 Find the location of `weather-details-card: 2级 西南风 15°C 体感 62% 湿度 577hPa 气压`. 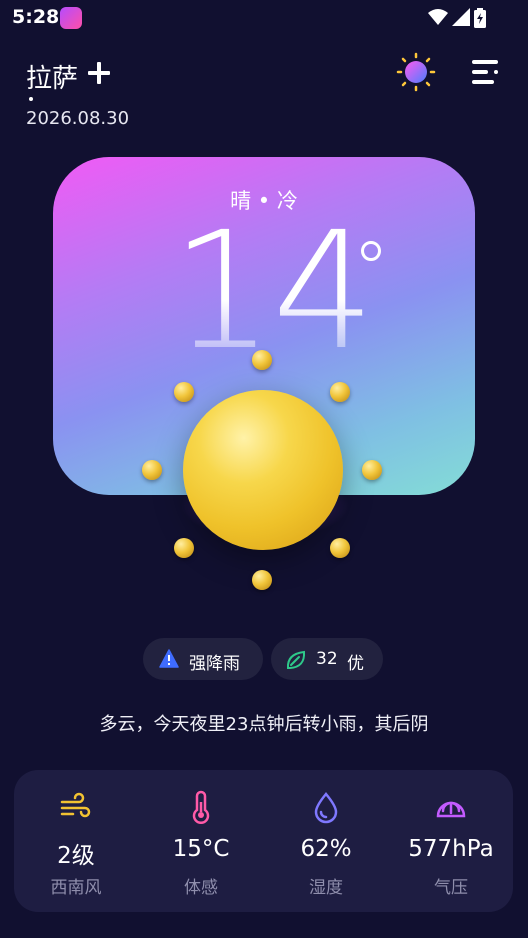

weather-details-card: 2级 西南风 15°C 体感 62% 湿度 577hPa 气压 is located at coordinates (263, 841).